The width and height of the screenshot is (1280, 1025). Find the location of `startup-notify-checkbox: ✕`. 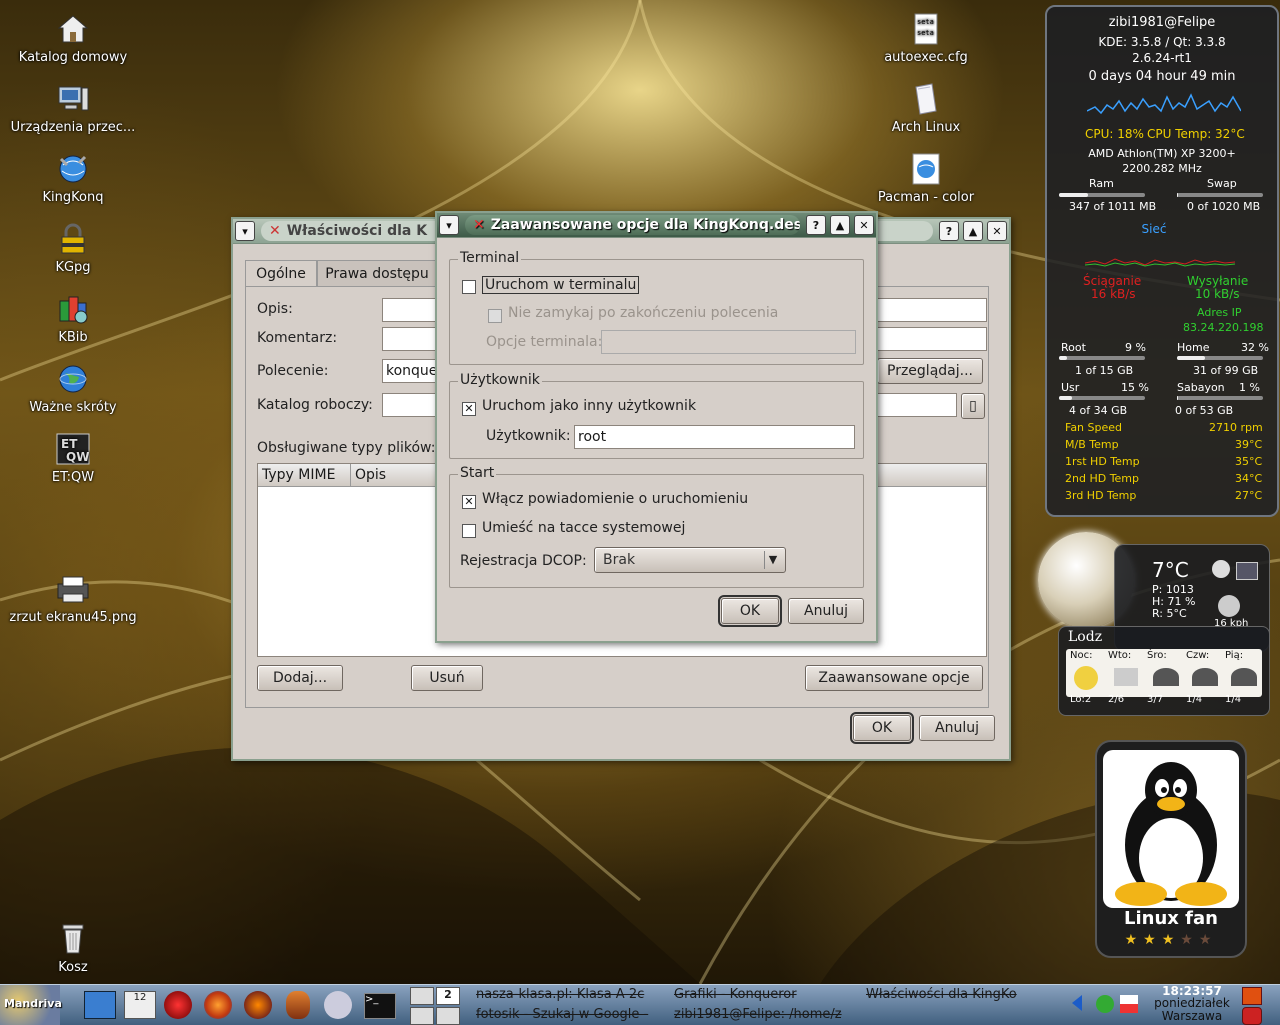

startup-notify-checkbox: ✕ is located at coordinates (469, 502).